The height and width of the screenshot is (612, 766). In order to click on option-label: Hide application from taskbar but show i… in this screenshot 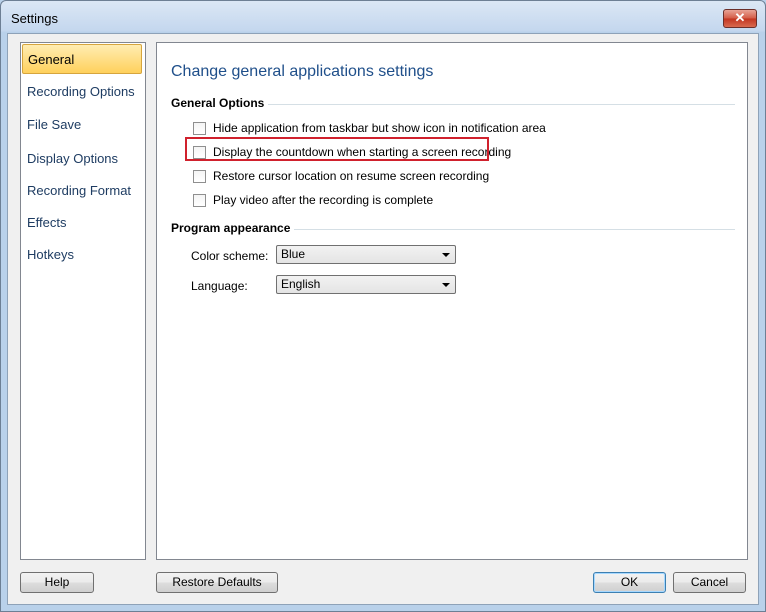, I will do `click(379, 128)`.